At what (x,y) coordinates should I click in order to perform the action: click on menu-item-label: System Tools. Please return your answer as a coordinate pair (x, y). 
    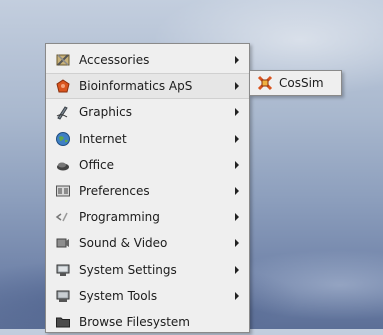
    Looking at the image, I should click on (118, 295).